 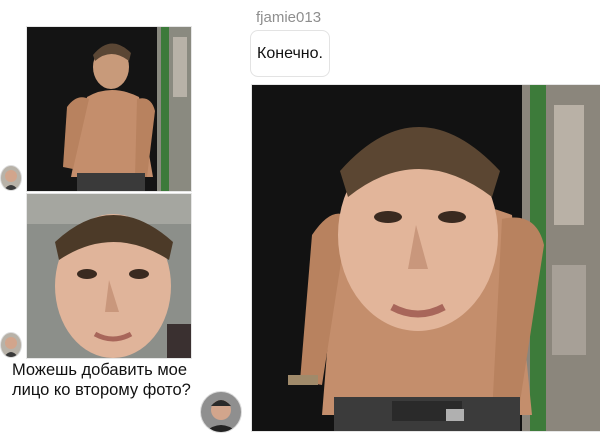 What do you see at coordinates (221, 412) in the screenshot?
I see `receiver-avatar` at bounding box center [221, 412].